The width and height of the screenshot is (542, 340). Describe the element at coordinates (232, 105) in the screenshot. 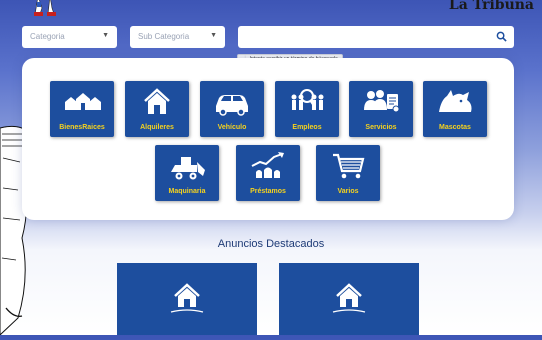

I see `car-icon` at that location.